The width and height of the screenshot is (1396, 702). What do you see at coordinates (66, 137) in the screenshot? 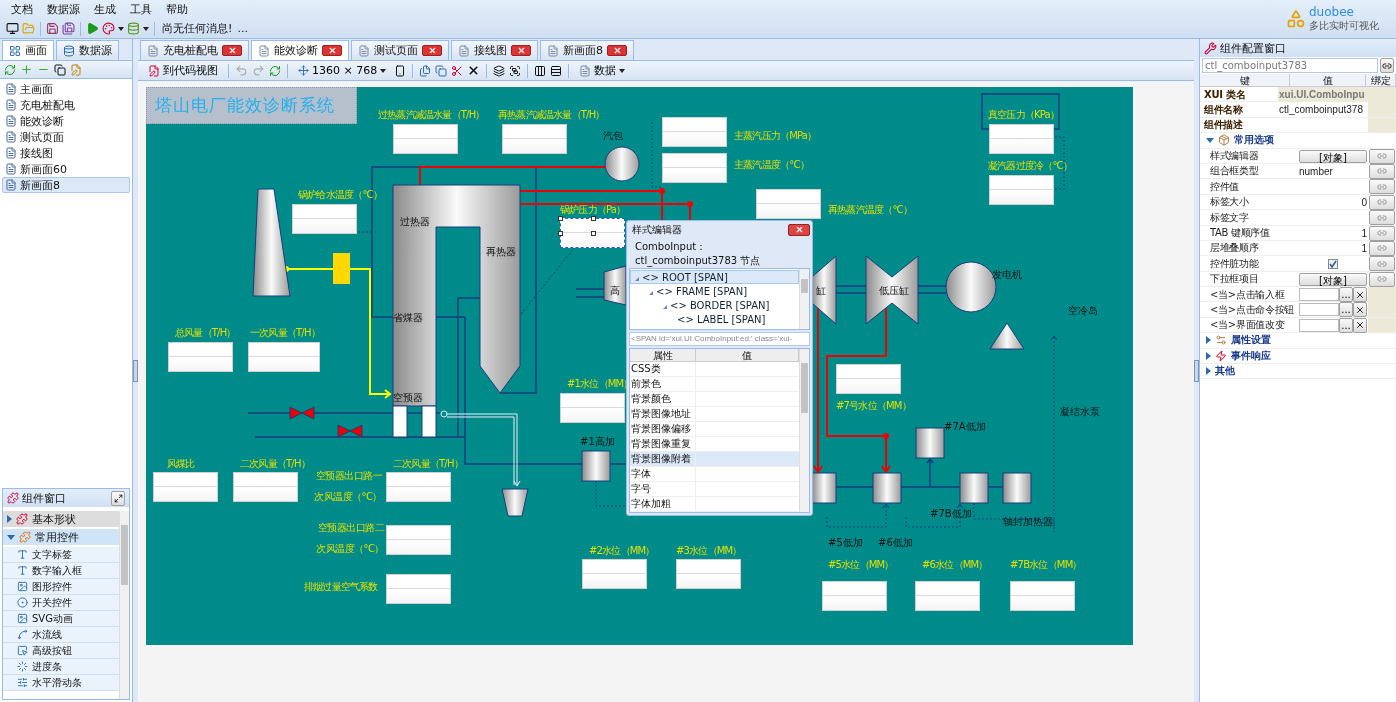
I see `page-item: 测试页面` at bounding box center [66, 137].